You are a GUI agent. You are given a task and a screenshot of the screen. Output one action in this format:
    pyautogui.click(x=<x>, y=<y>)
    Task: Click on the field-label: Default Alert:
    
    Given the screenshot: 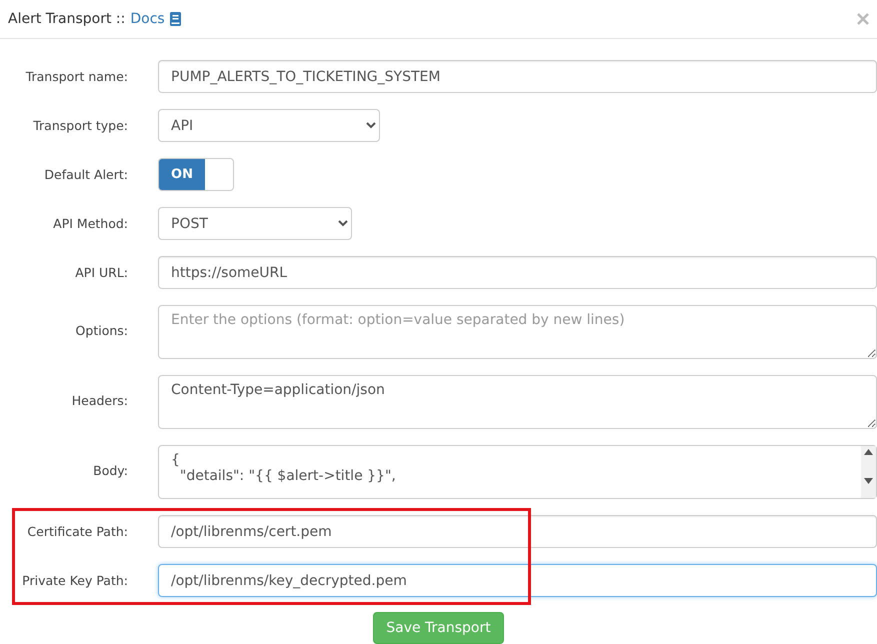 What is the action you would take?
    pyautogui.click(x=85, y=174)
    